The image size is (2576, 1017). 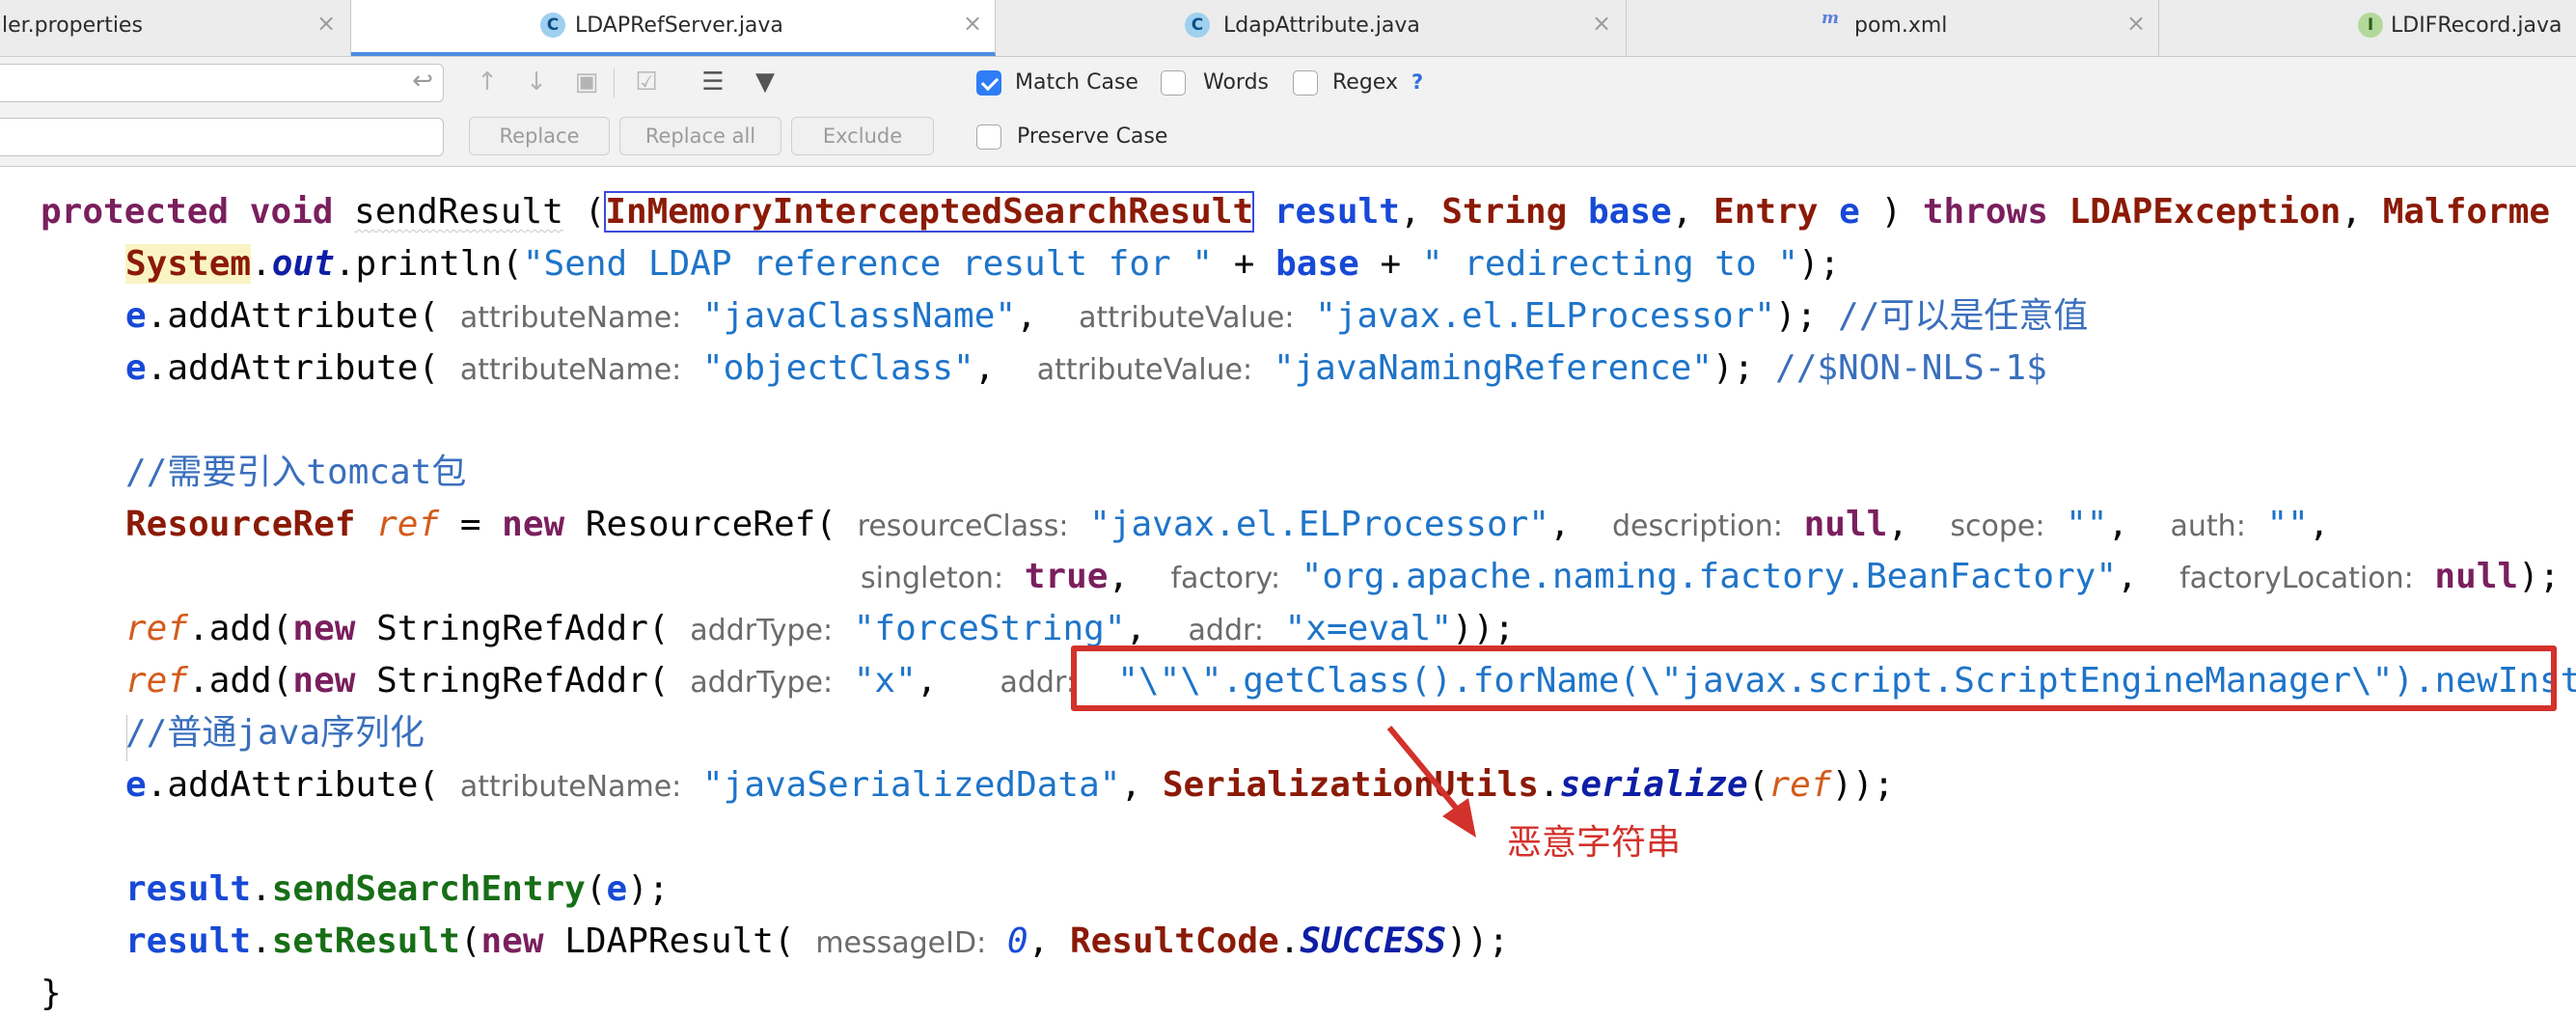 What do you see at coordinates (1595, 843) in the screenshot?
I see `annotation-label: 恶意字符串` at bounding box center [1595, 843].